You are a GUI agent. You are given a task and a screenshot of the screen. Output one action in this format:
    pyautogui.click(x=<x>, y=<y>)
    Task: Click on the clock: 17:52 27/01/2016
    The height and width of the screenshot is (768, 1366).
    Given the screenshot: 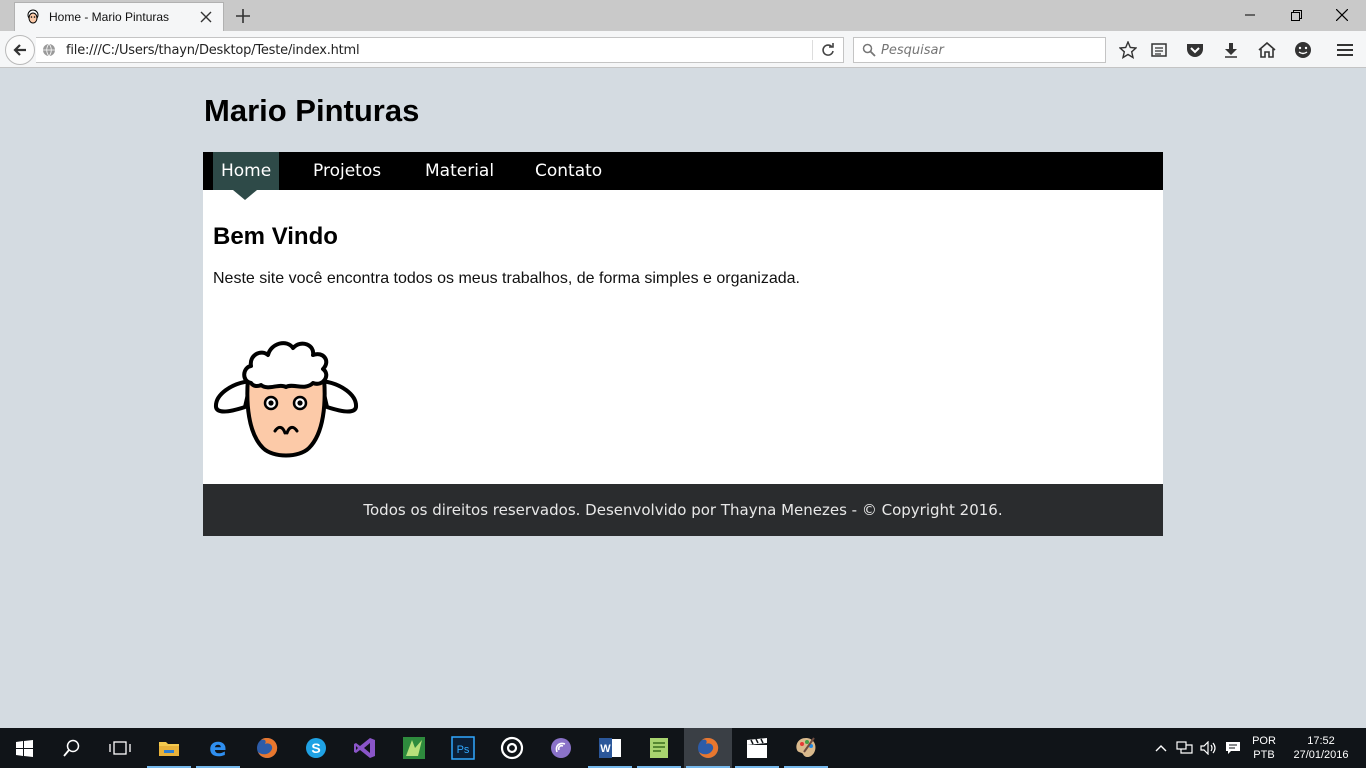 What is the action you would take?
    pyautogui.click(x=1321, y=748)
    